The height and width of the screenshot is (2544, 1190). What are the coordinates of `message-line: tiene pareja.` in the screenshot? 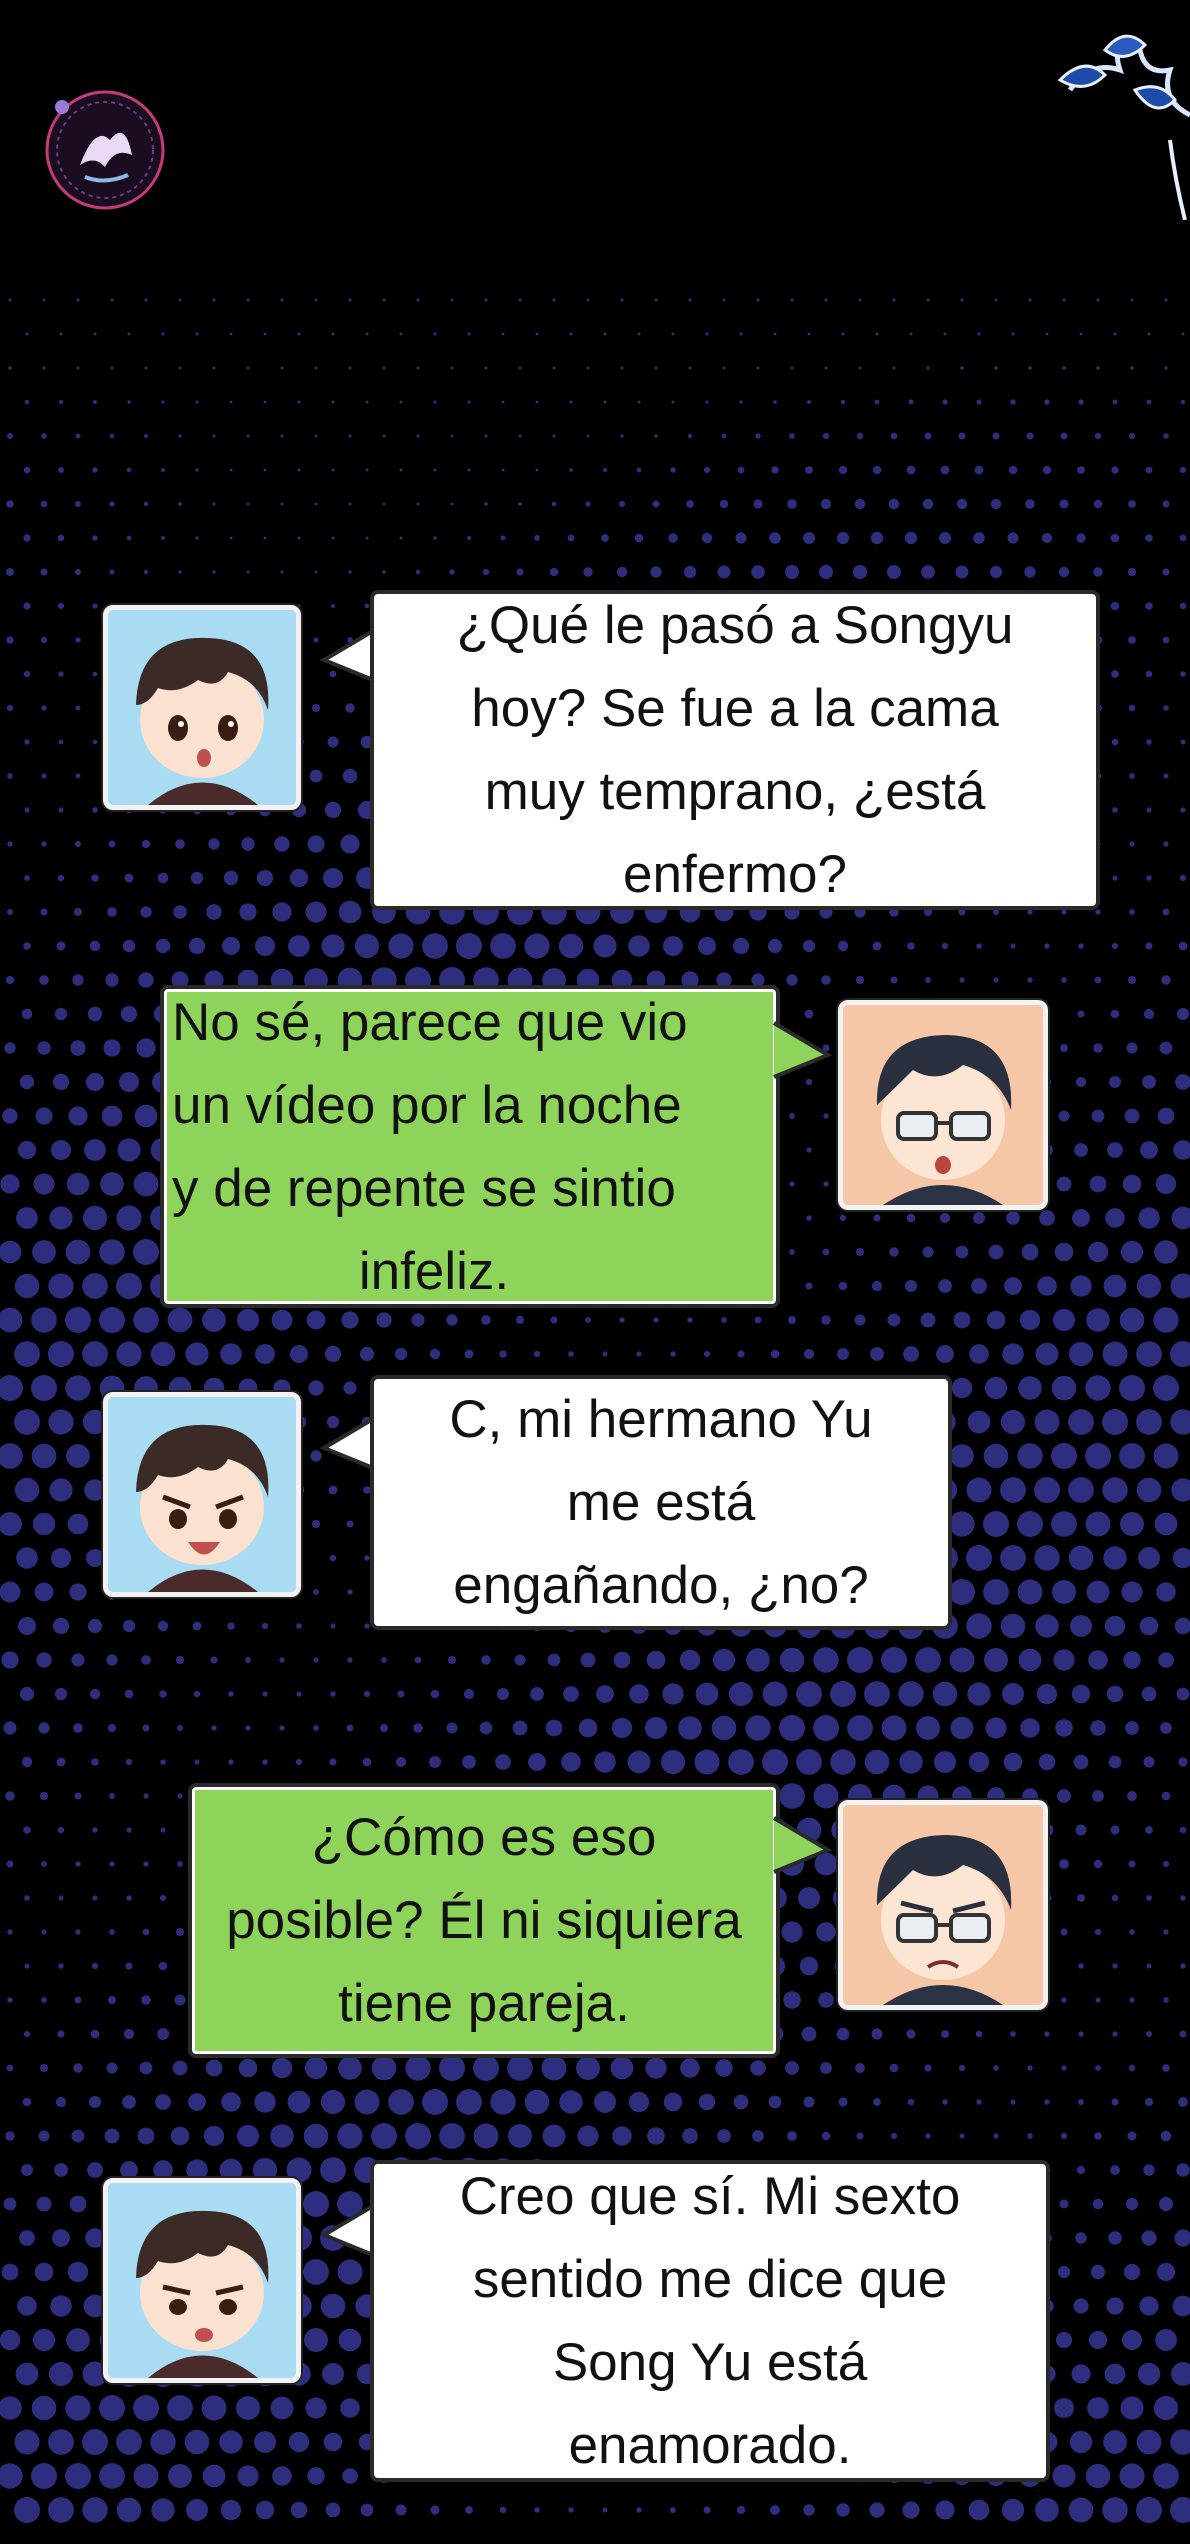 It's located at (484, 2003).